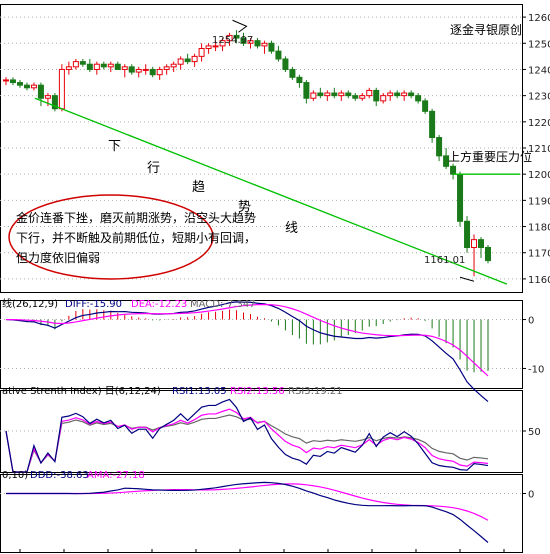  Describe the element at coordinates (136, 217) in the screenshot. I see `comment-line-1: 金价连番下挫，磨灭前期涨势，沿空头大趋势` at that location.